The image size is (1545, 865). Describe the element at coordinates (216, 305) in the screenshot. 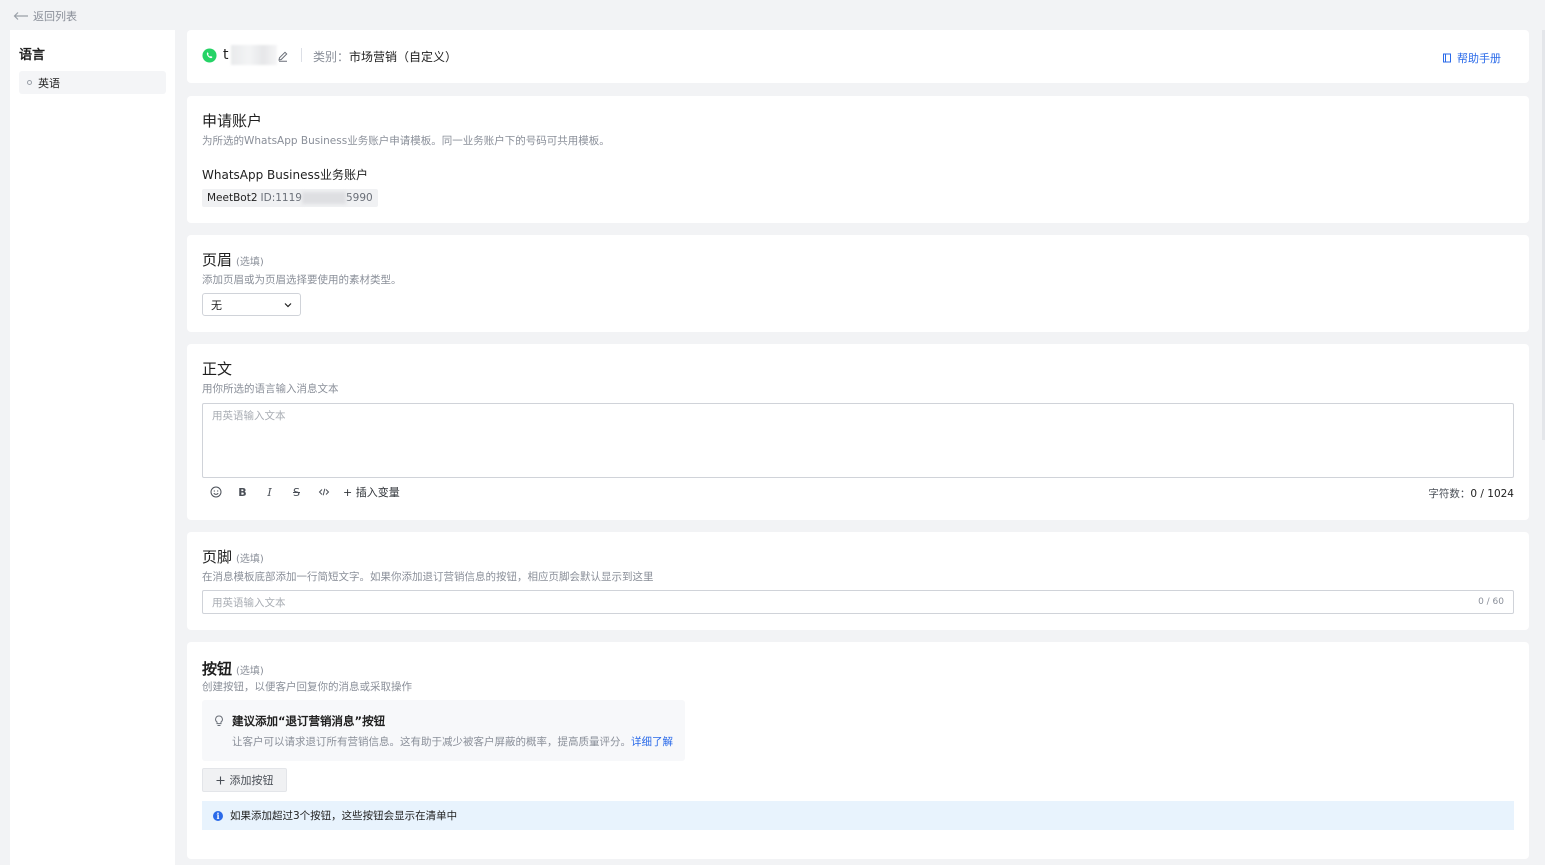

I see `select-value: 无` at that location.